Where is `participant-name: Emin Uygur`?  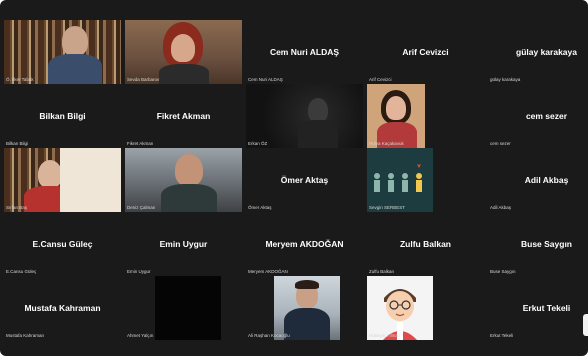 participant-name: Emin Uygur is located at coordinates (183, 244).